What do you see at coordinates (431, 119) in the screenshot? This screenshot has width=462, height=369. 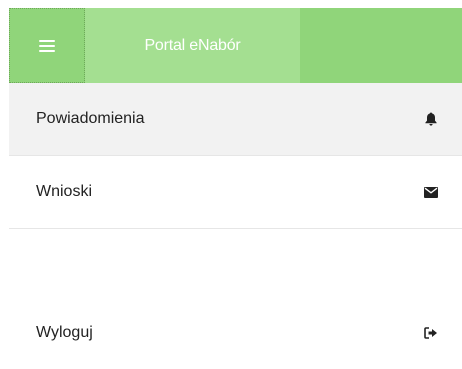 I see `bell-icon` at bounding box center [431, 119].